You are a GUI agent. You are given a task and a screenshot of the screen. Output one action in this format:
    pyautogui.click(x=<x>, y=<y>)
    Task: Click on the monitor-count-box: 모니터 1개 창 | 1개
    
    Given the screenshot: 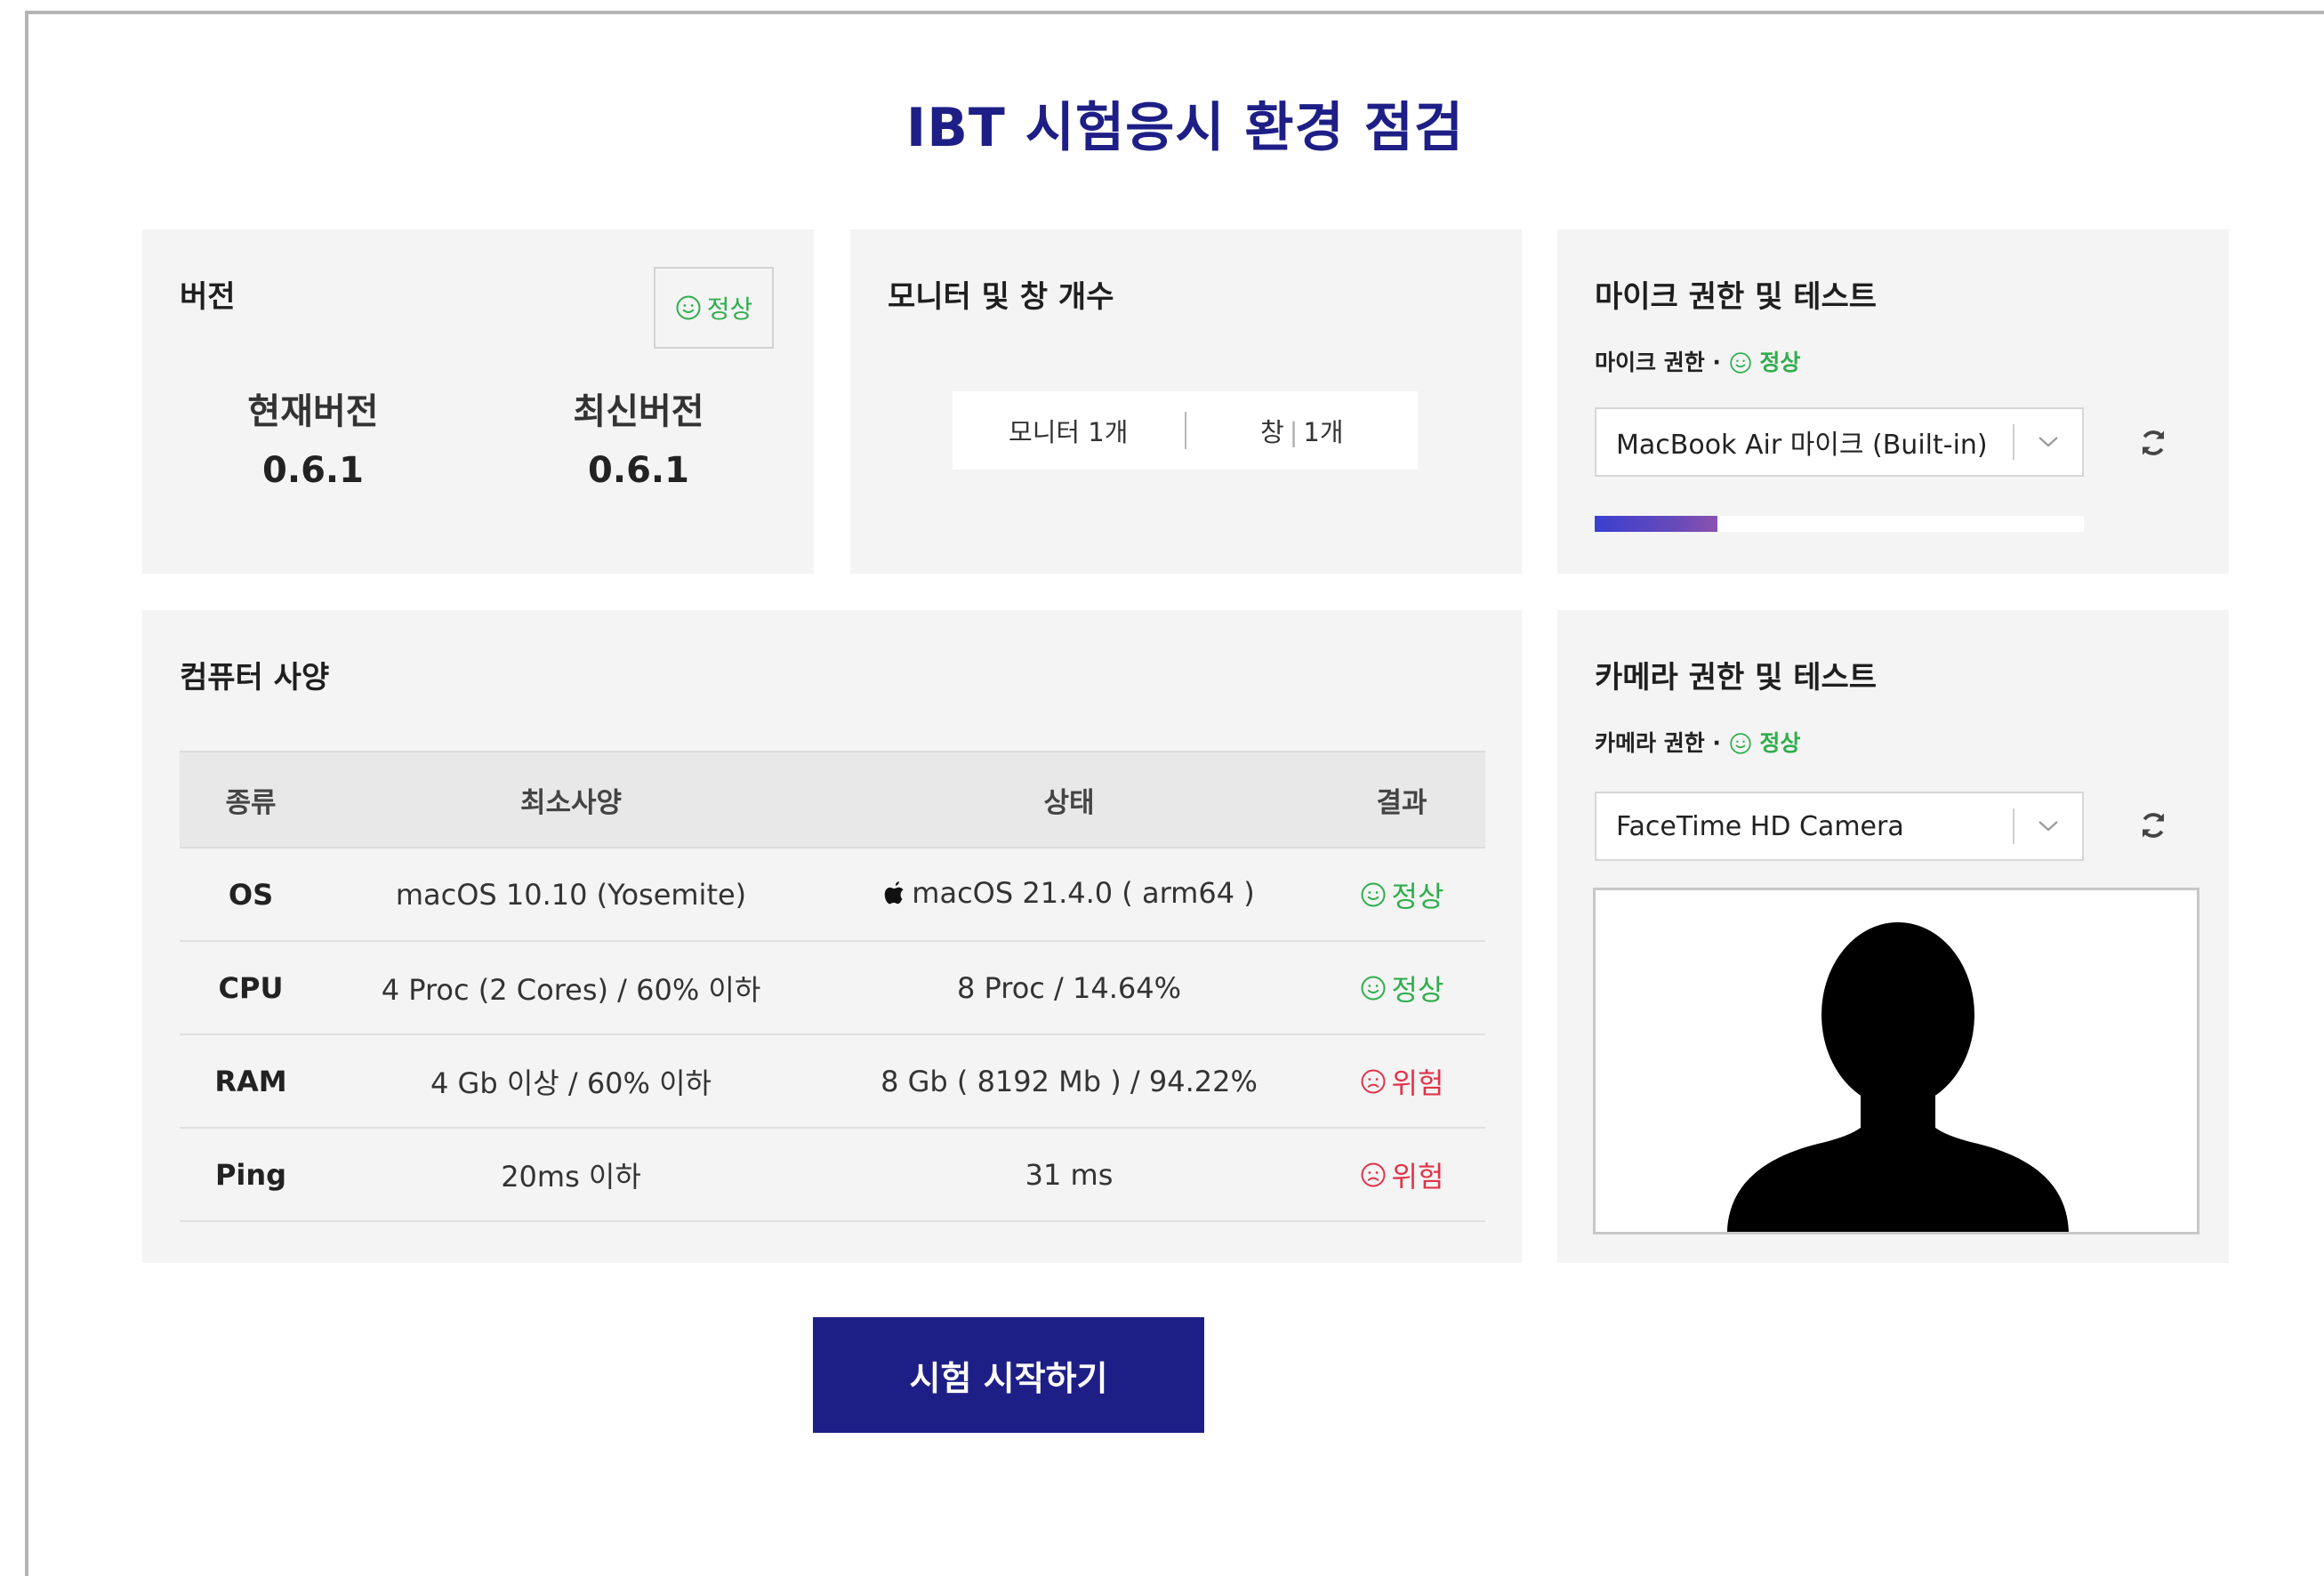 What is the action you would take?
    pyautogui.click(x=1185, y=430)
    